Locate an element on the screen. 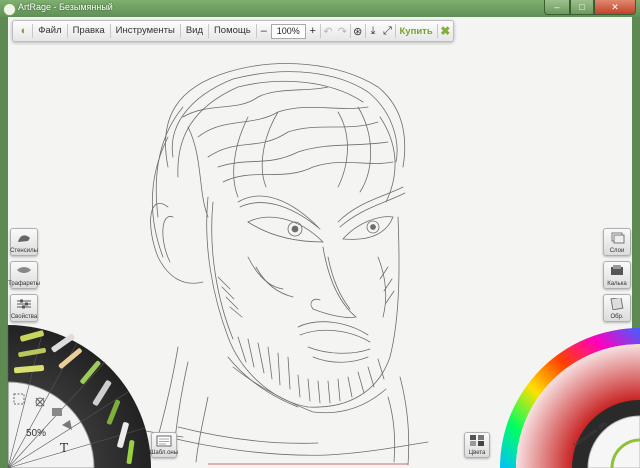 The image size is (640, 468). close-toolbar-icon: ✖ is located at coordinates (445, 31).